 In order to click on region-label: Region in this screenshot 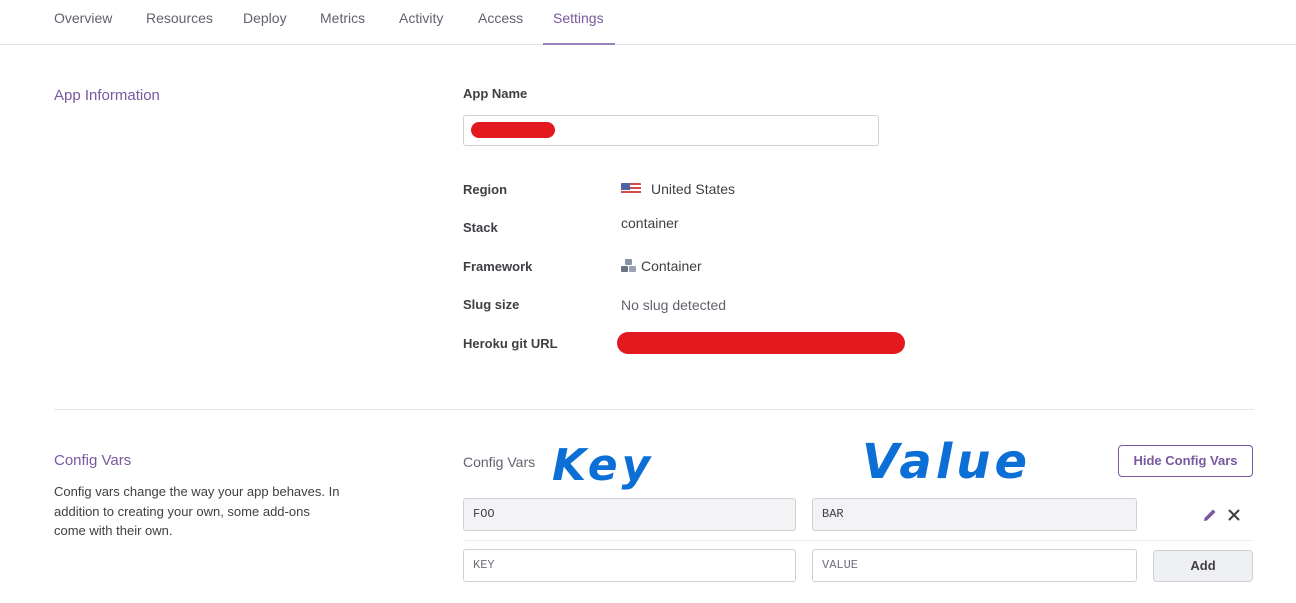, I will do `click(485, 189)`.